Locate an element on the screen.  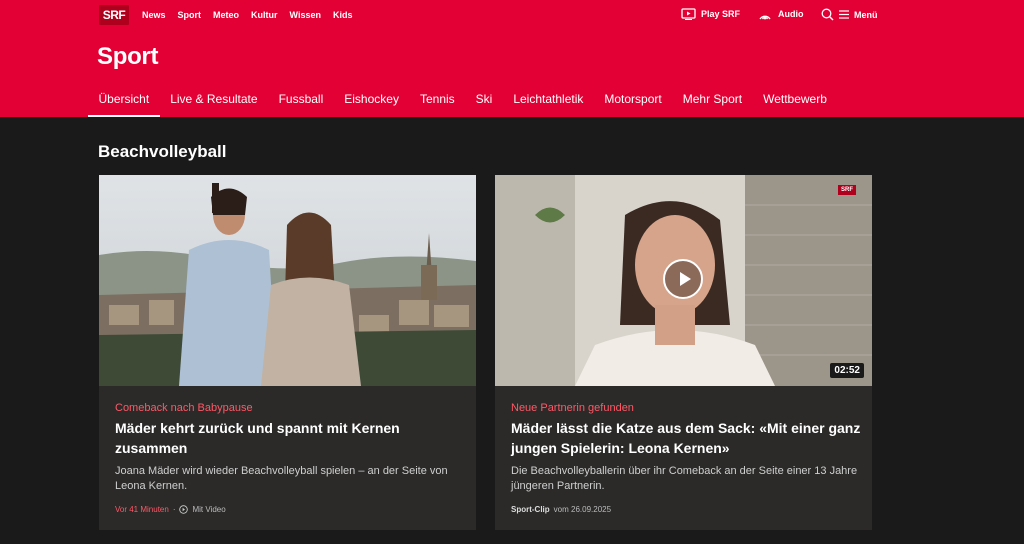
article-kicker: Comeback nach Babypause is located at coordinates (184, 408).